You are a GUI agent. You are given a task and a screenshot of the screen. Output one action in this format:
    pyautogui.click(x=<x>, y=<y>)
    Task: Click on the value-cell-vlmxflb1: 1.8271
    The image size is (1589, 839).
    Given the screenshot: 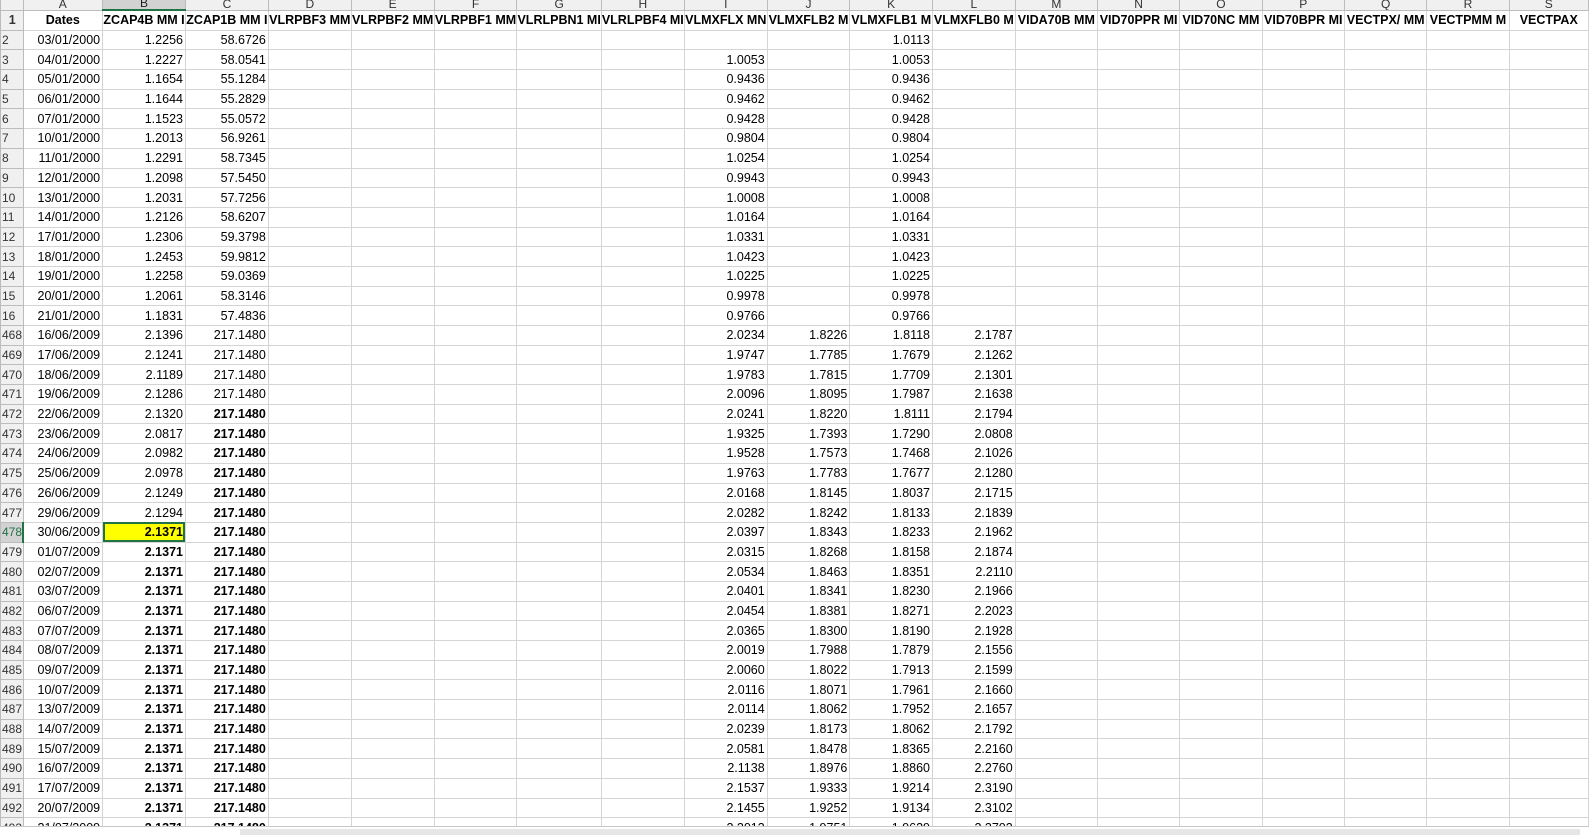 What is the action you would take?
    pyautogui.click(x=891, y=611)
    